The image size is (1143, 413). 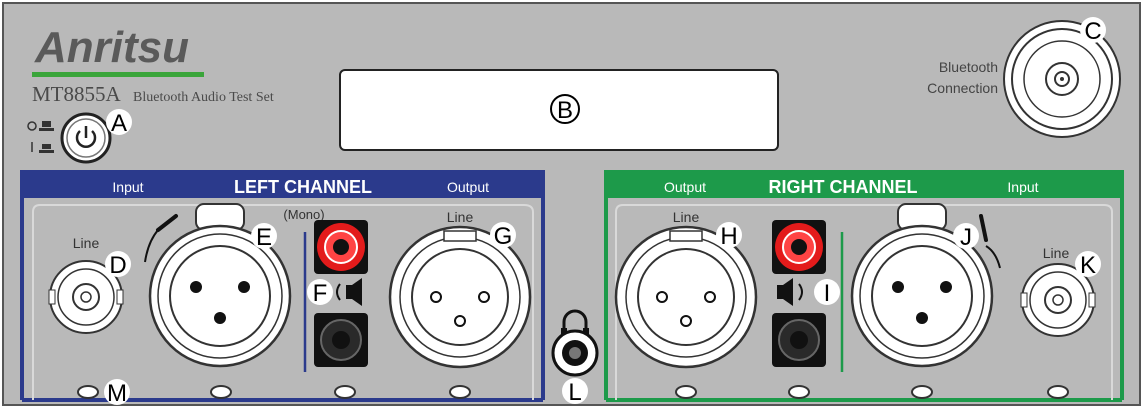 I want to click on callout-e-label: E, so click(x=264, y=237).